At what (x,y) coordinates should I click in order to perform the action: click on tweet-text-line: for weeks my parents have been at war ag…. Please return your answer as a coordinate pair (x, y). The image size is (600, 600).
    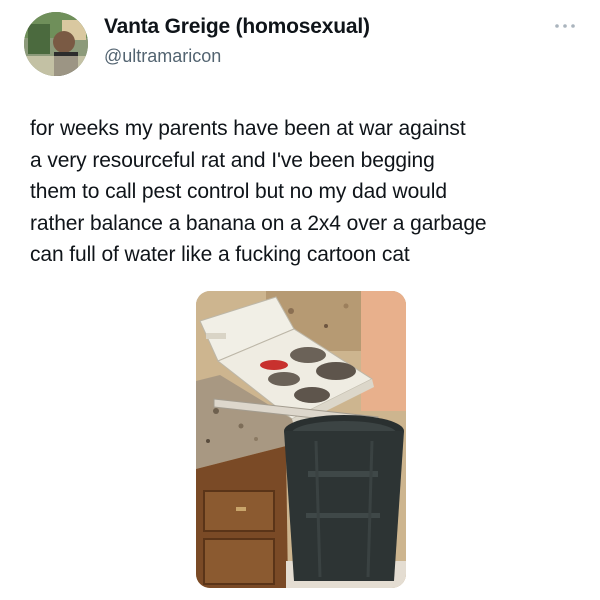
    Looking at the image, I should click on (248, 128).